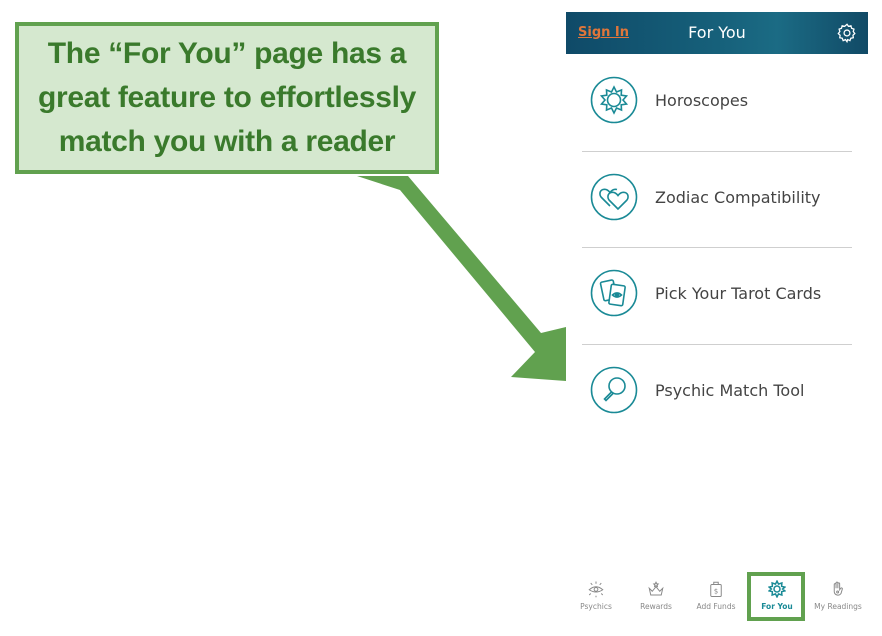 Image resolution: width=882 pixels, height=636 pixels. What do you see at coordinates (838, 588) in the screenshot?
I see `hamsa-hand-icon` at bounding box center [838, 588].